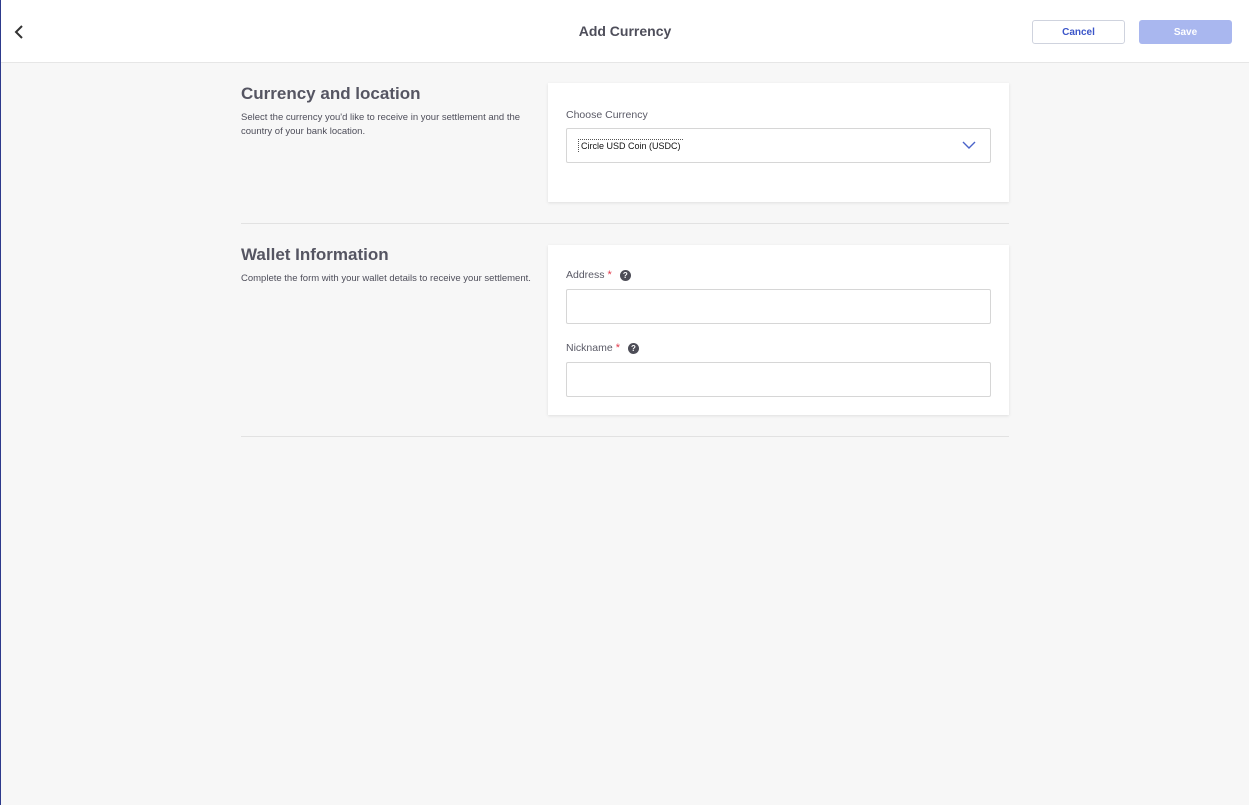  I want to click on address-label-text: Address, so click(585, 275).